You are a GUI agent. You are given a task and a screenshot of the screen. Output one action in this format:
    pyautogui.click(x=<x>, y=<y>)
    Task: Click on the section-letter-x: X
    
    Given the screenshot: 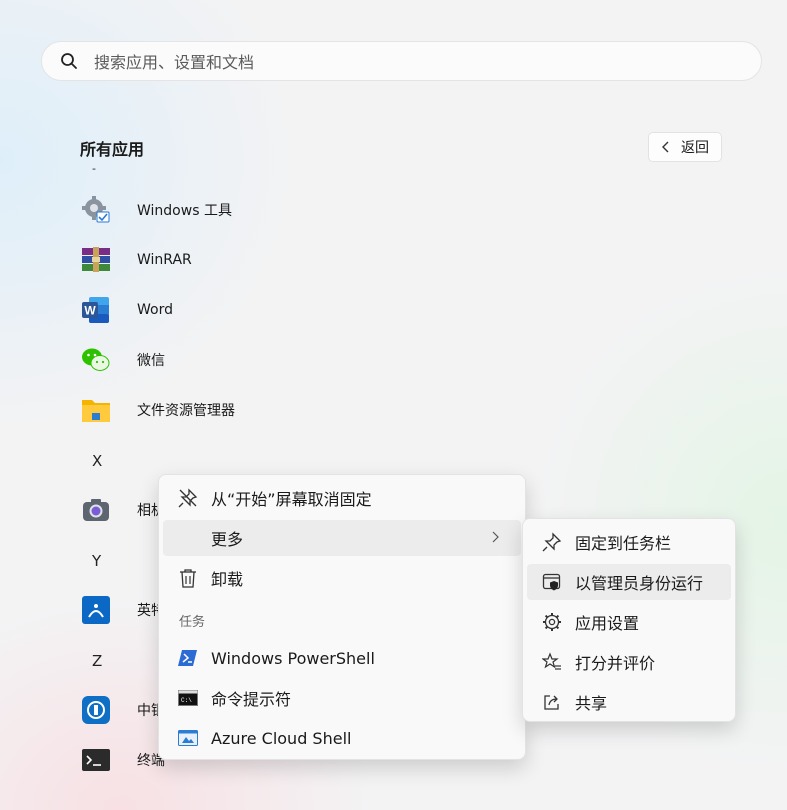 What is the action you would take?
    pyautogui.click(x=97, y=461)
    